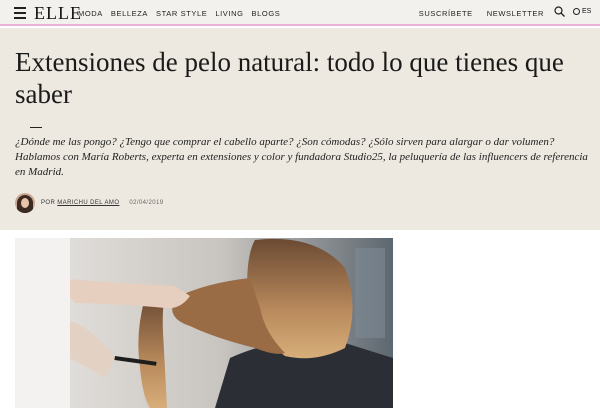 Image resolution: width=600 pixels, height=408 pixels. I want to click on globe-icon, so click(576, 11).